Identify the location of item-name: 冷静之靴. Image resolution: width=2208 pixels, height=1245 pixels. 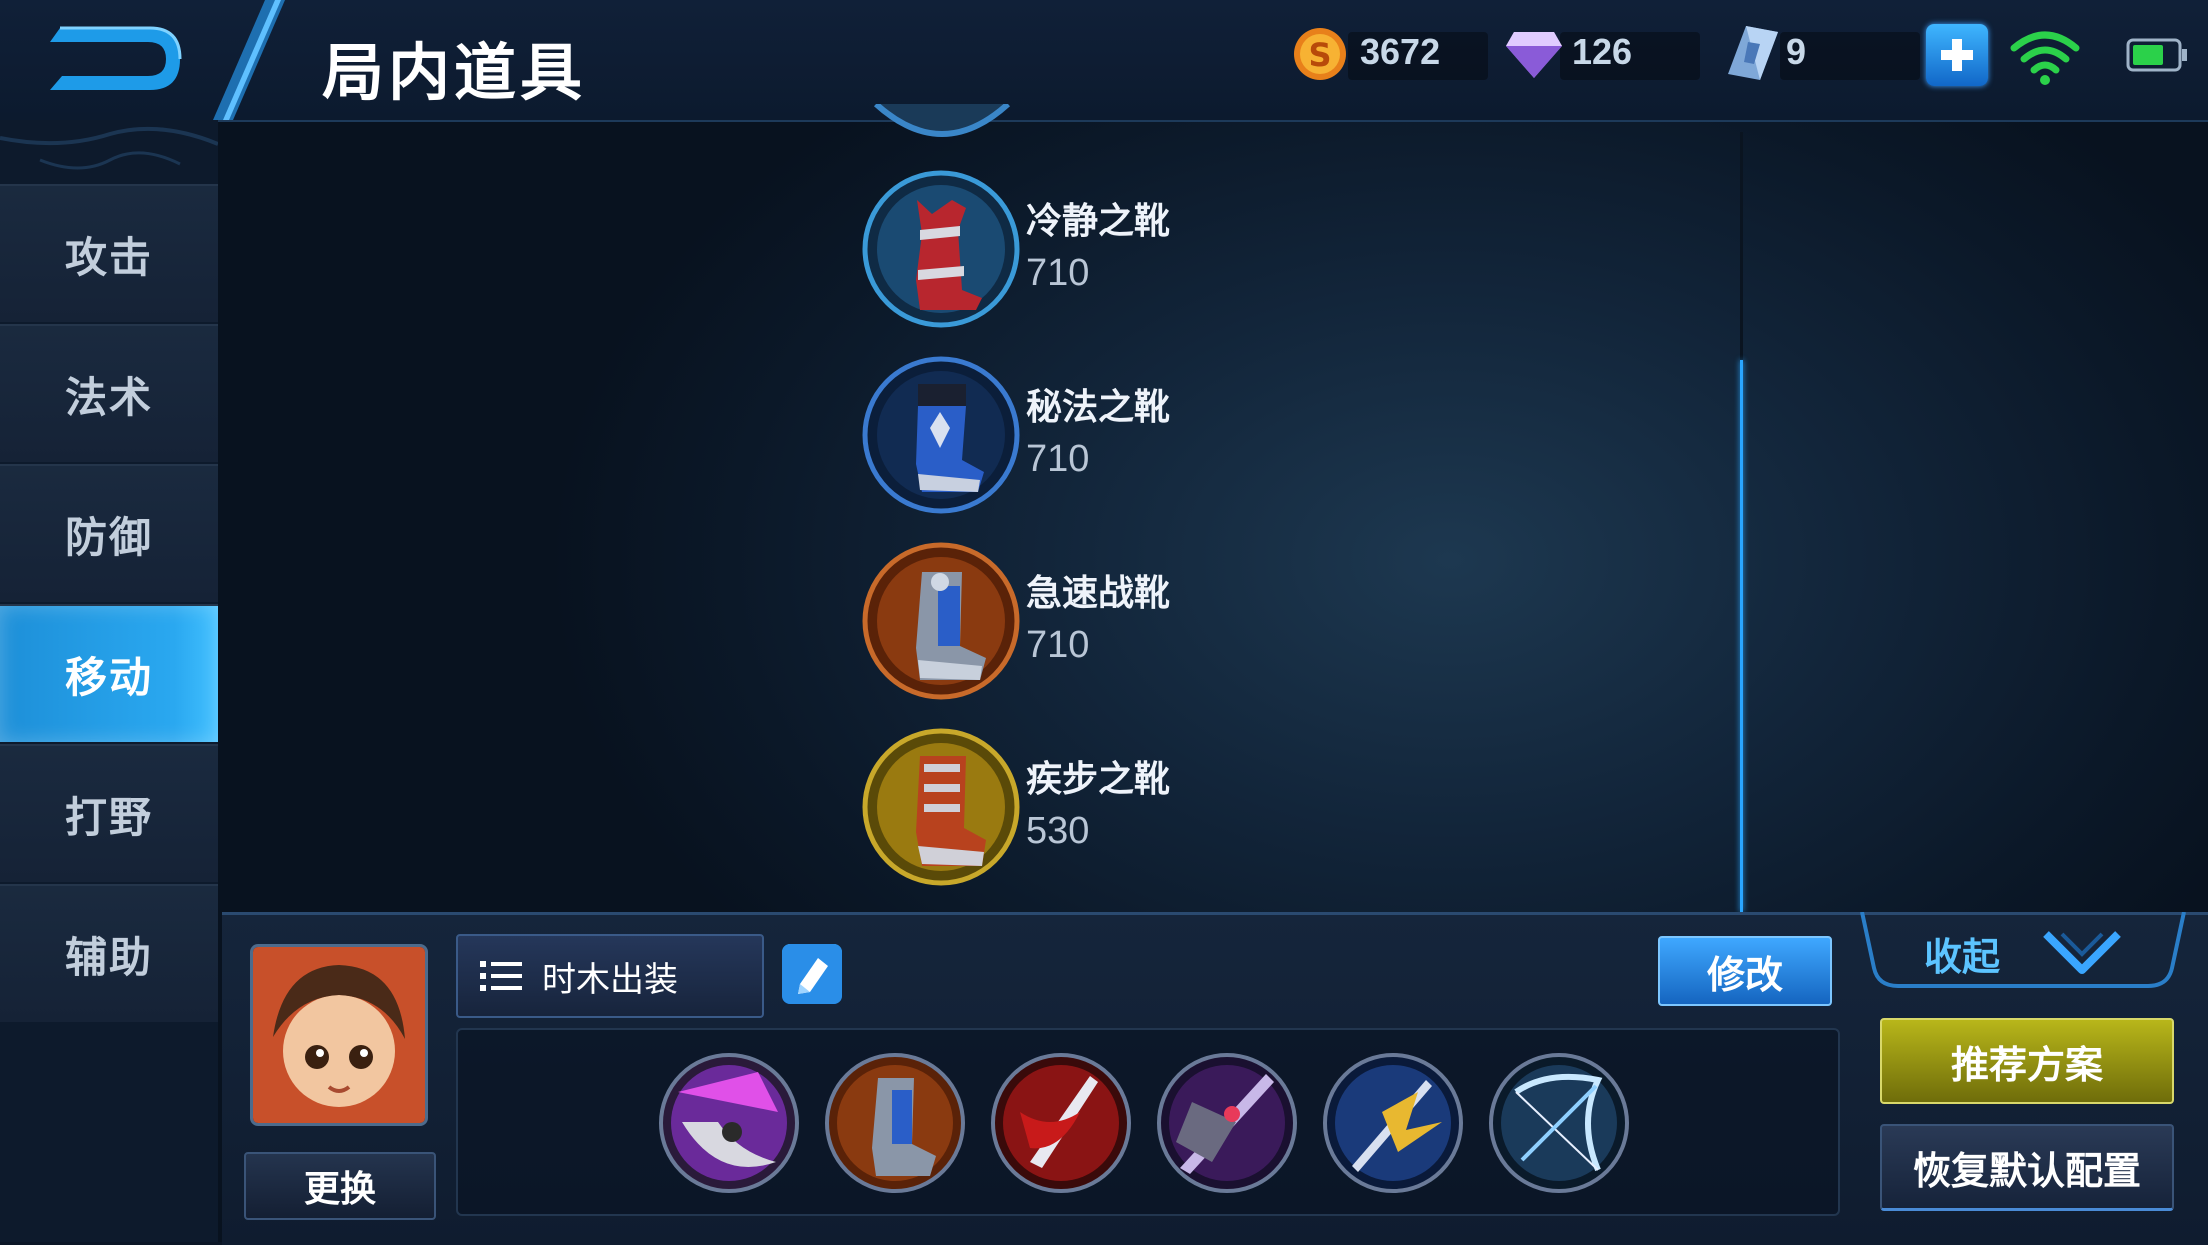
(1098, 221).